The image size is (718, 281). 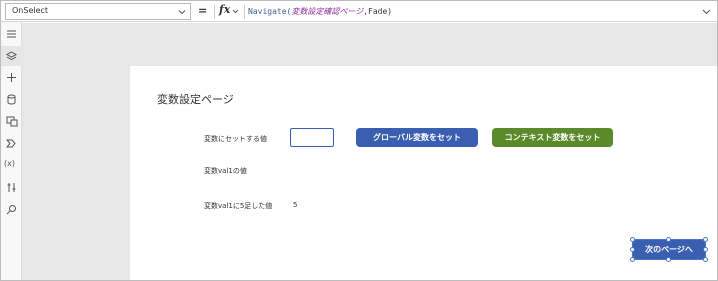 I want to click on data-button, so click(x=11, y=99).